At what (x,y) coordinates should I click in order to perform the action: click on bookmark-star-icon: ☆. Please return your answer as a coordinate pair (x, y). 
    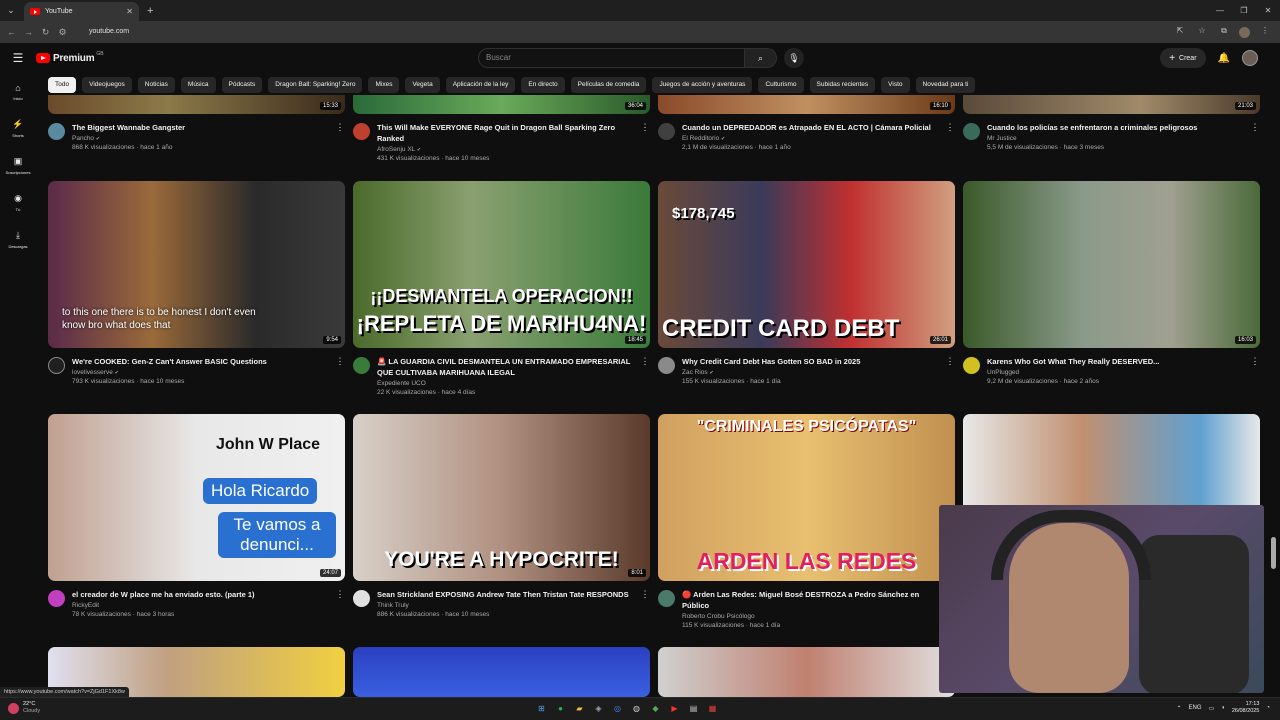
    Looking at the image, I should click on (1202, 32).